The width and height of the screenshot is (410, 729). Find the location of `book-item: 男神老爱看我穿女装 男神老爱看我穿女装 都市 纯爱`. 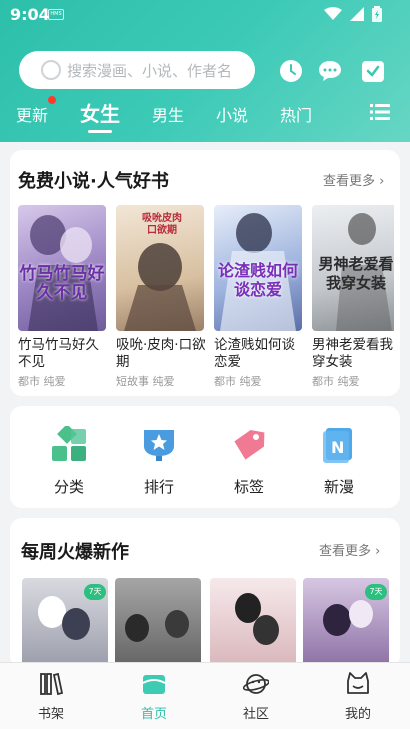

book-item: 男神老爱看我穿女装 男神老爱看我穿女装 都市 纯爱 is located at coordinates (353, 297).